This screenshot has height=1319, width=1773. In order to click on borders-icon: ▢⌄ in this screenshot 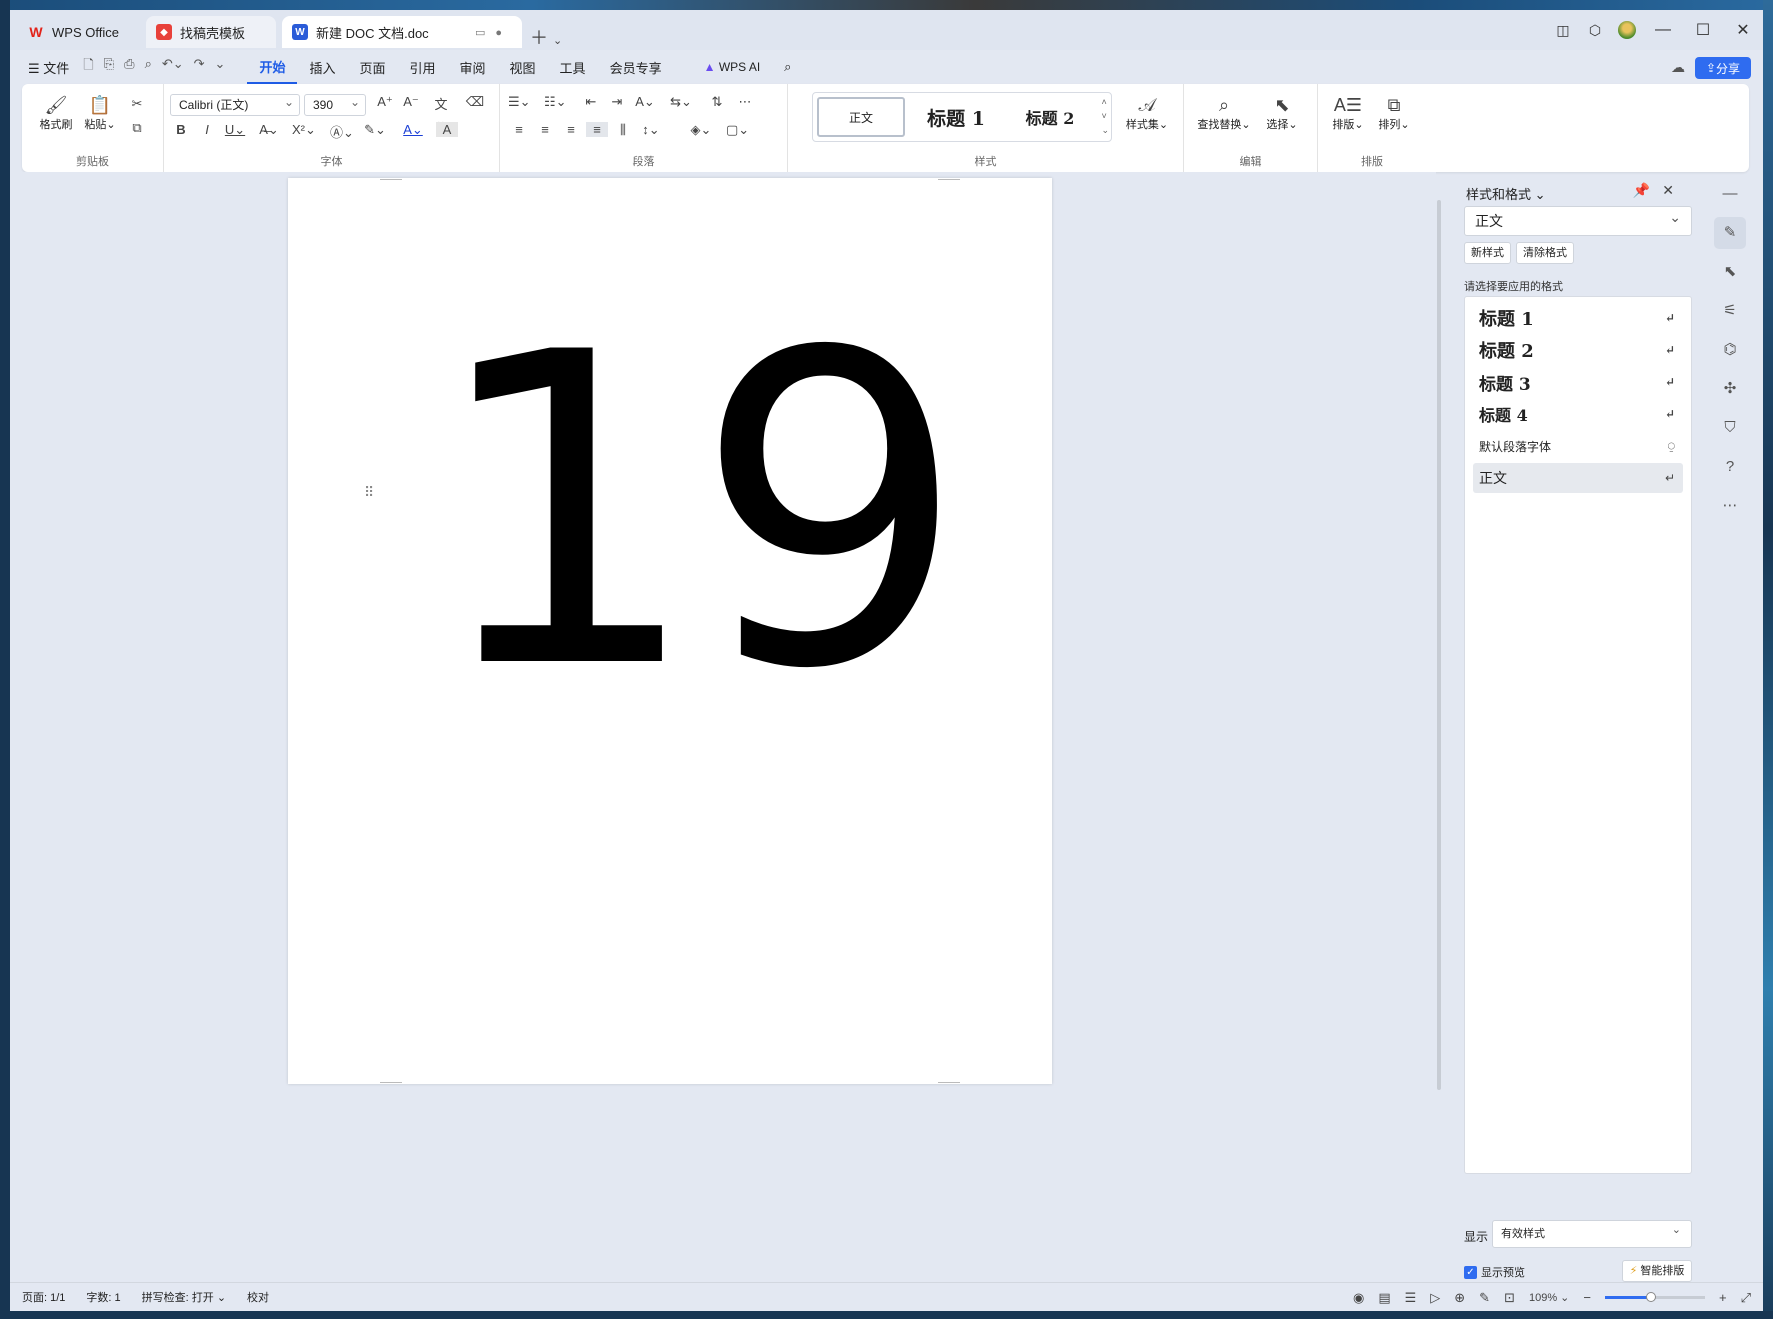, I will do `click(737, 130)`.